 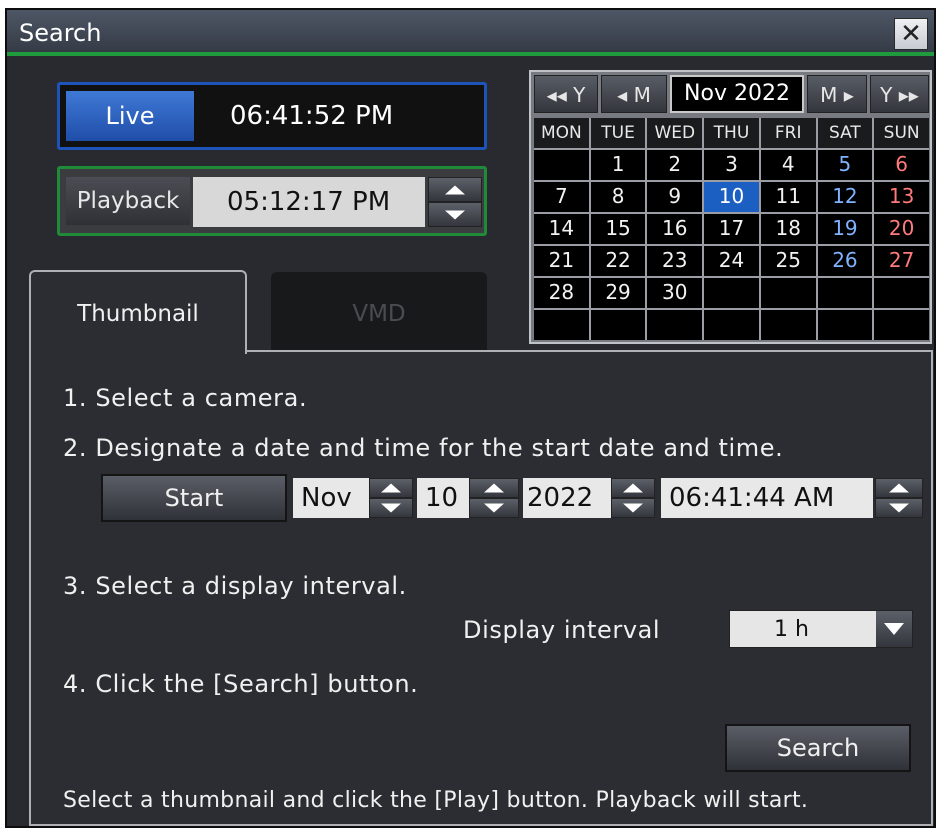 What do you see at coordinates (331, 498) in the screenshot?
I see `start-month-field: Nov` at bounding box center [331, 498].